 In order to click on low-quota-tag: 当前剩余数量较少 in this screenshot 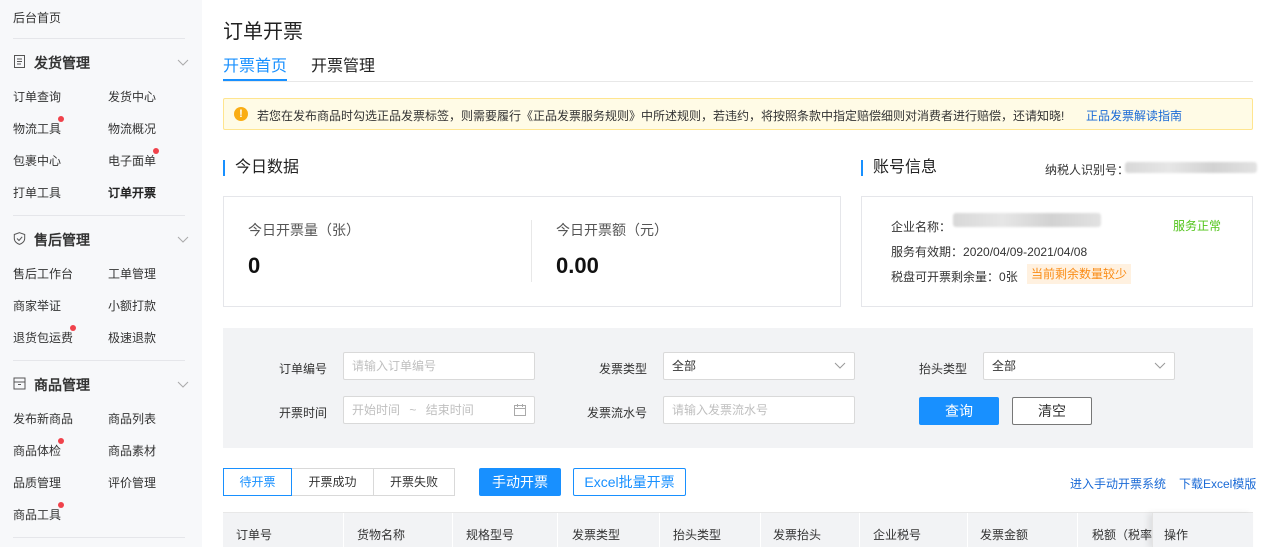, I will do `click(1079, 274)`.